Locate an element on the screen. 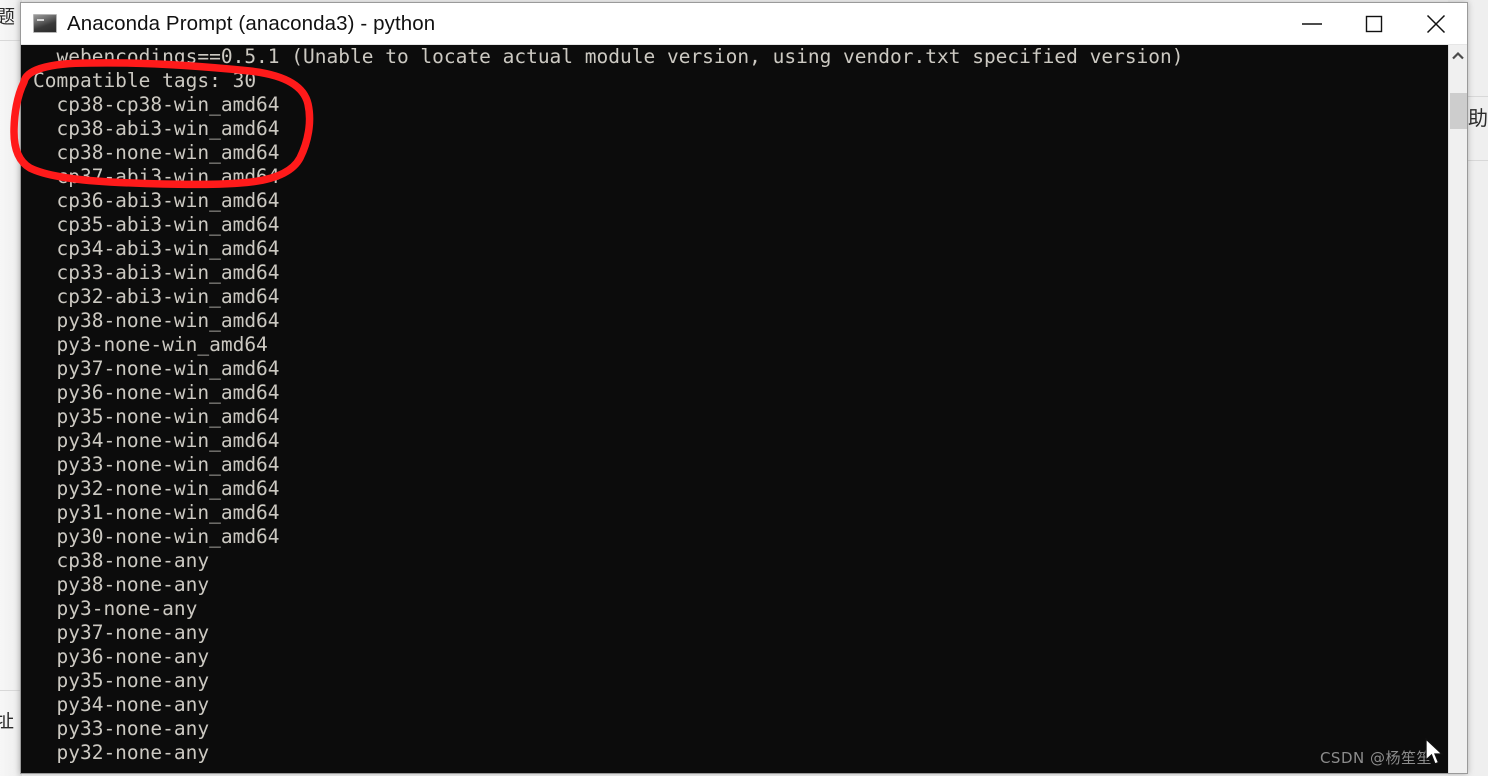 The width and height of the screenshot is (1488, 776). console-line: cp37-abi3-win_amd64 is located at coordinates (156, 176).